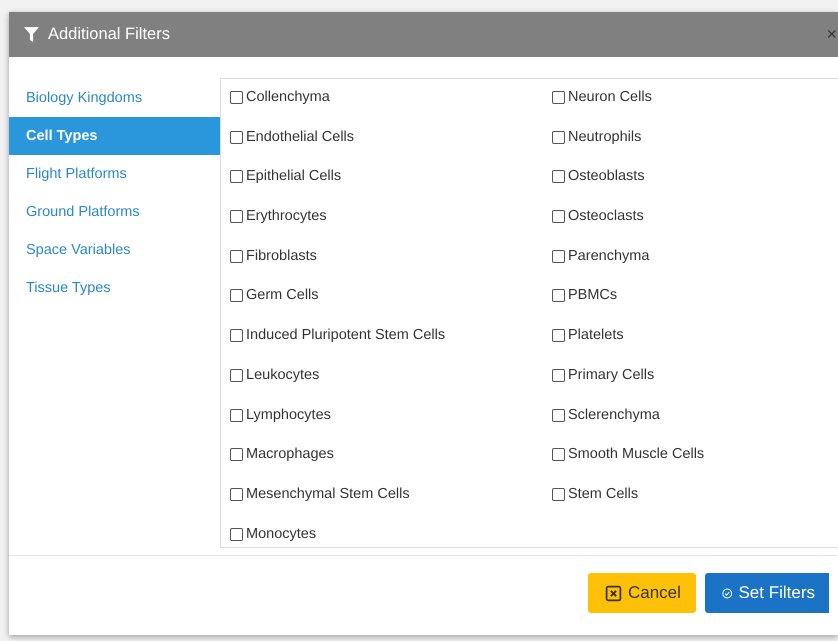 This screenshot has height=641, width=838. I want to click on option-label: Neuron Cells, so click(610, 97).